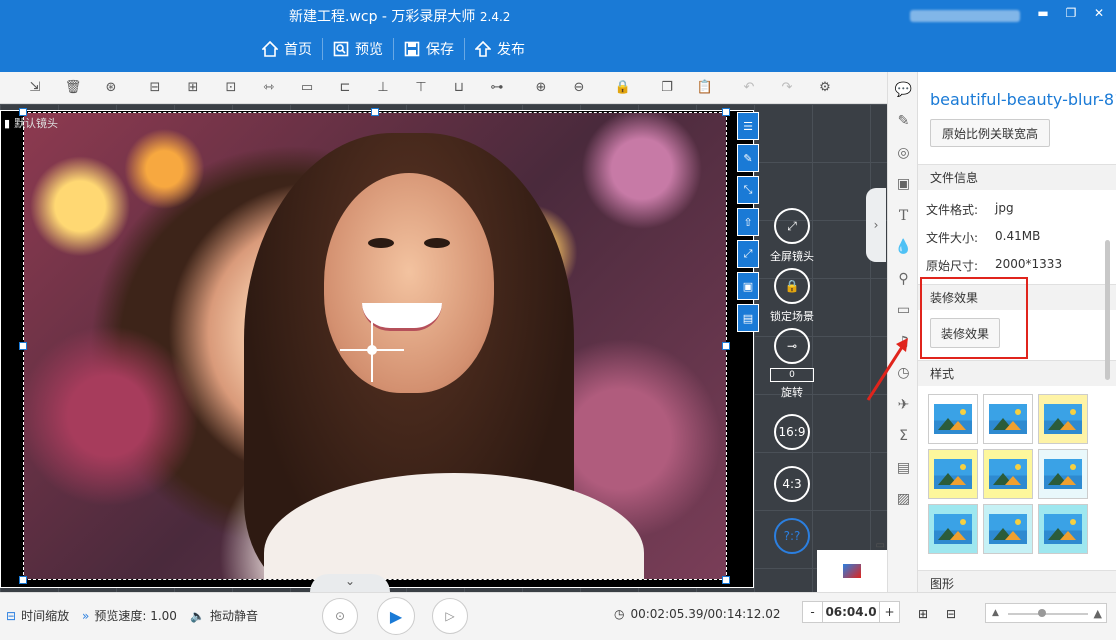  I want to click on rotate-label: 旋转, so click(792, 392).